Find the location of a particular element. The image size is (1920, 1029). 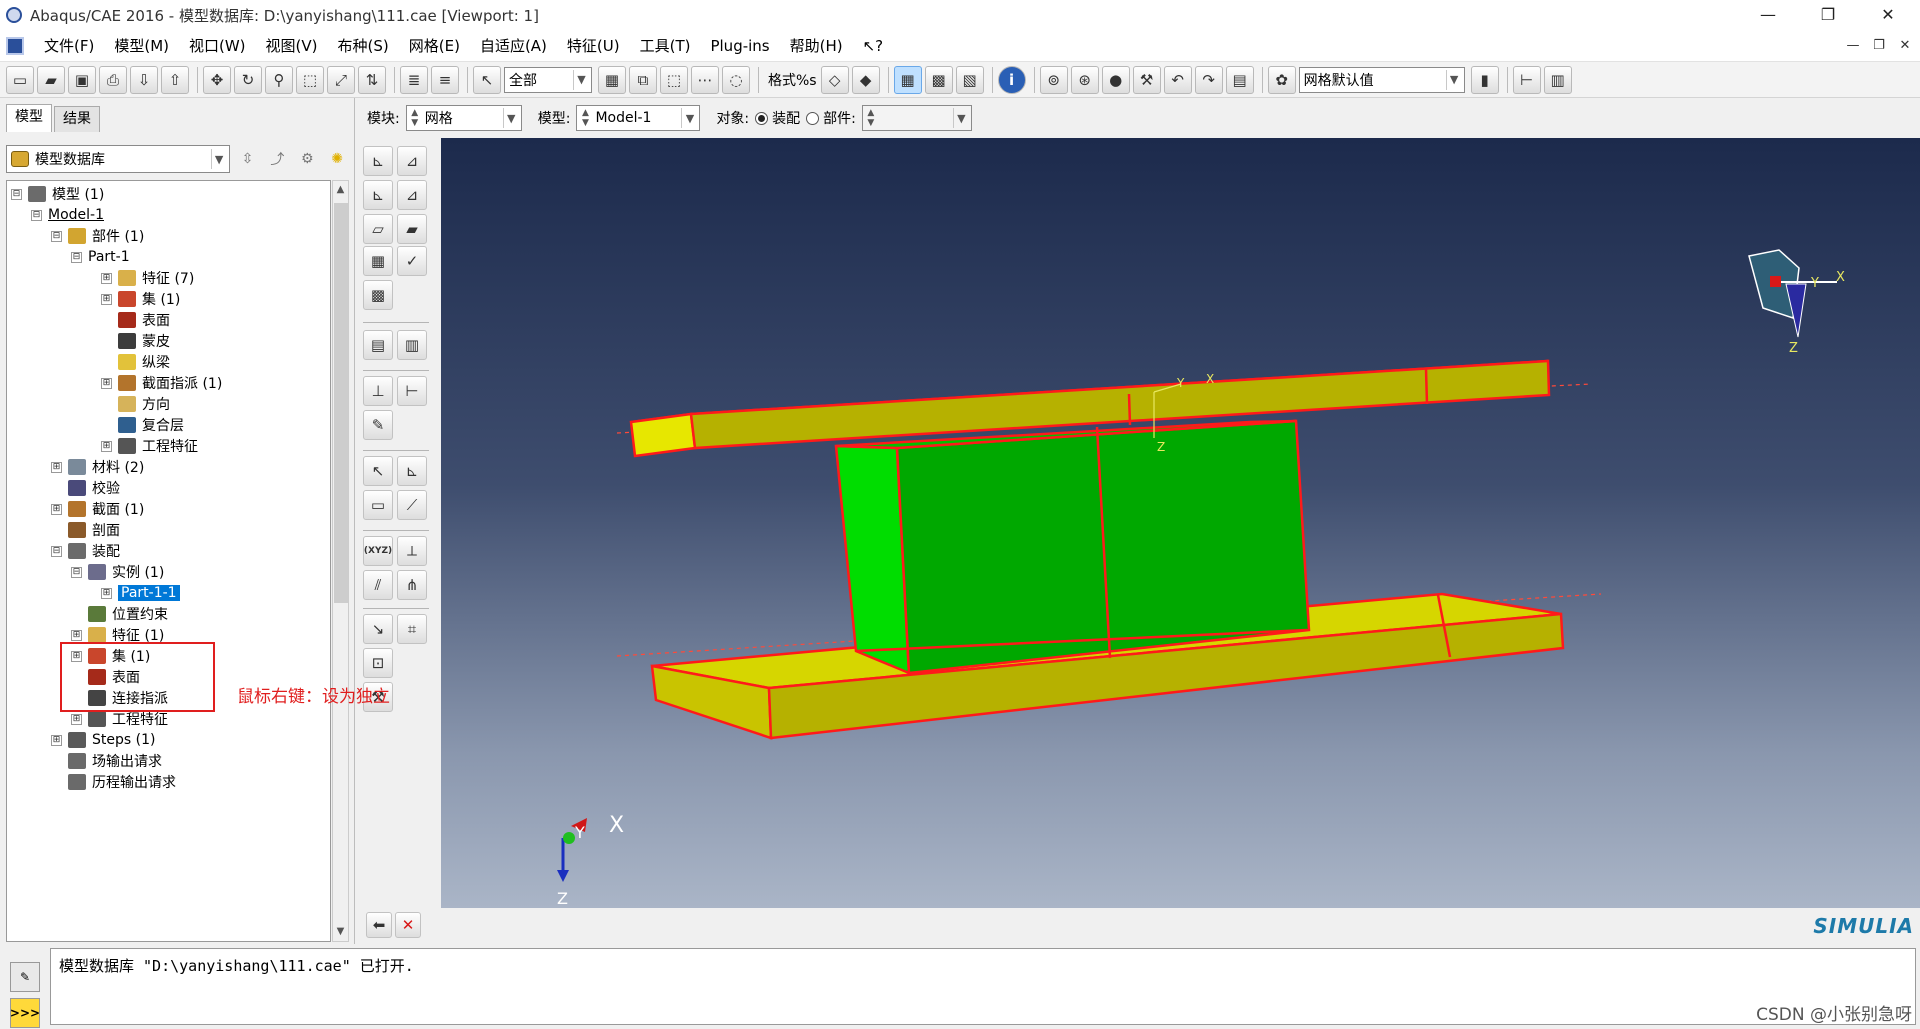

tree-item-materials: ⊞ 材料 (2) is located at coordinates (97, 467).